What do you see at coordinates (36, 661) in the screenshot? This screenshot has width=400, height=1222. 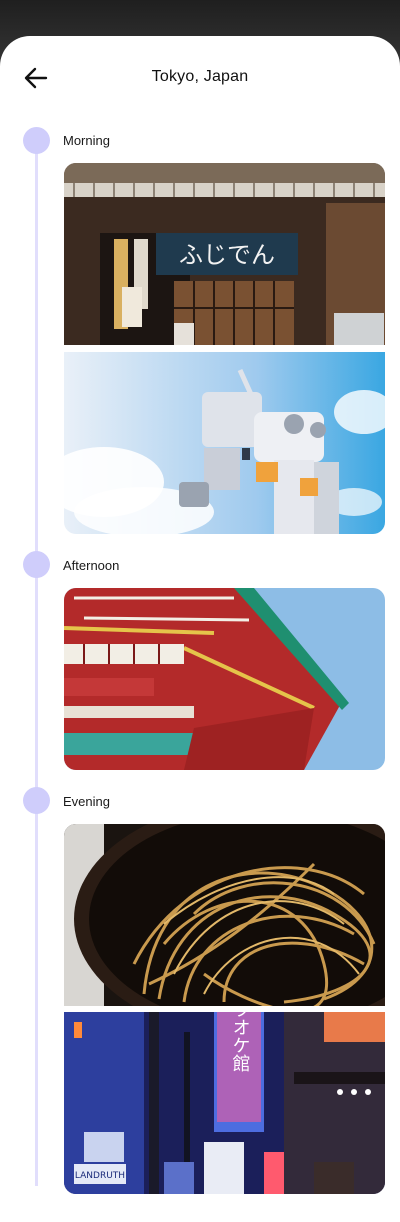 I see `timeline-line` at bounding box center [36, 661].